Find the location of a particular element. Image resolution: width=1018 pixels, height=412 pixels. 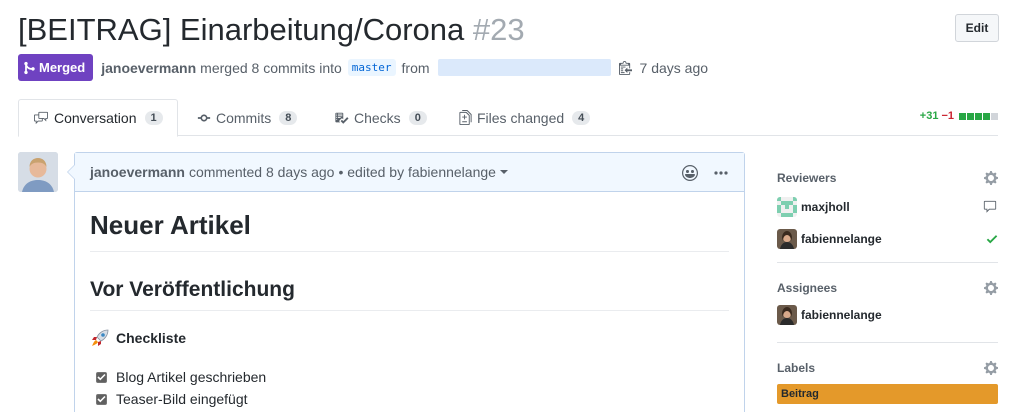

comment-icon is located at coordinates (990, 207).